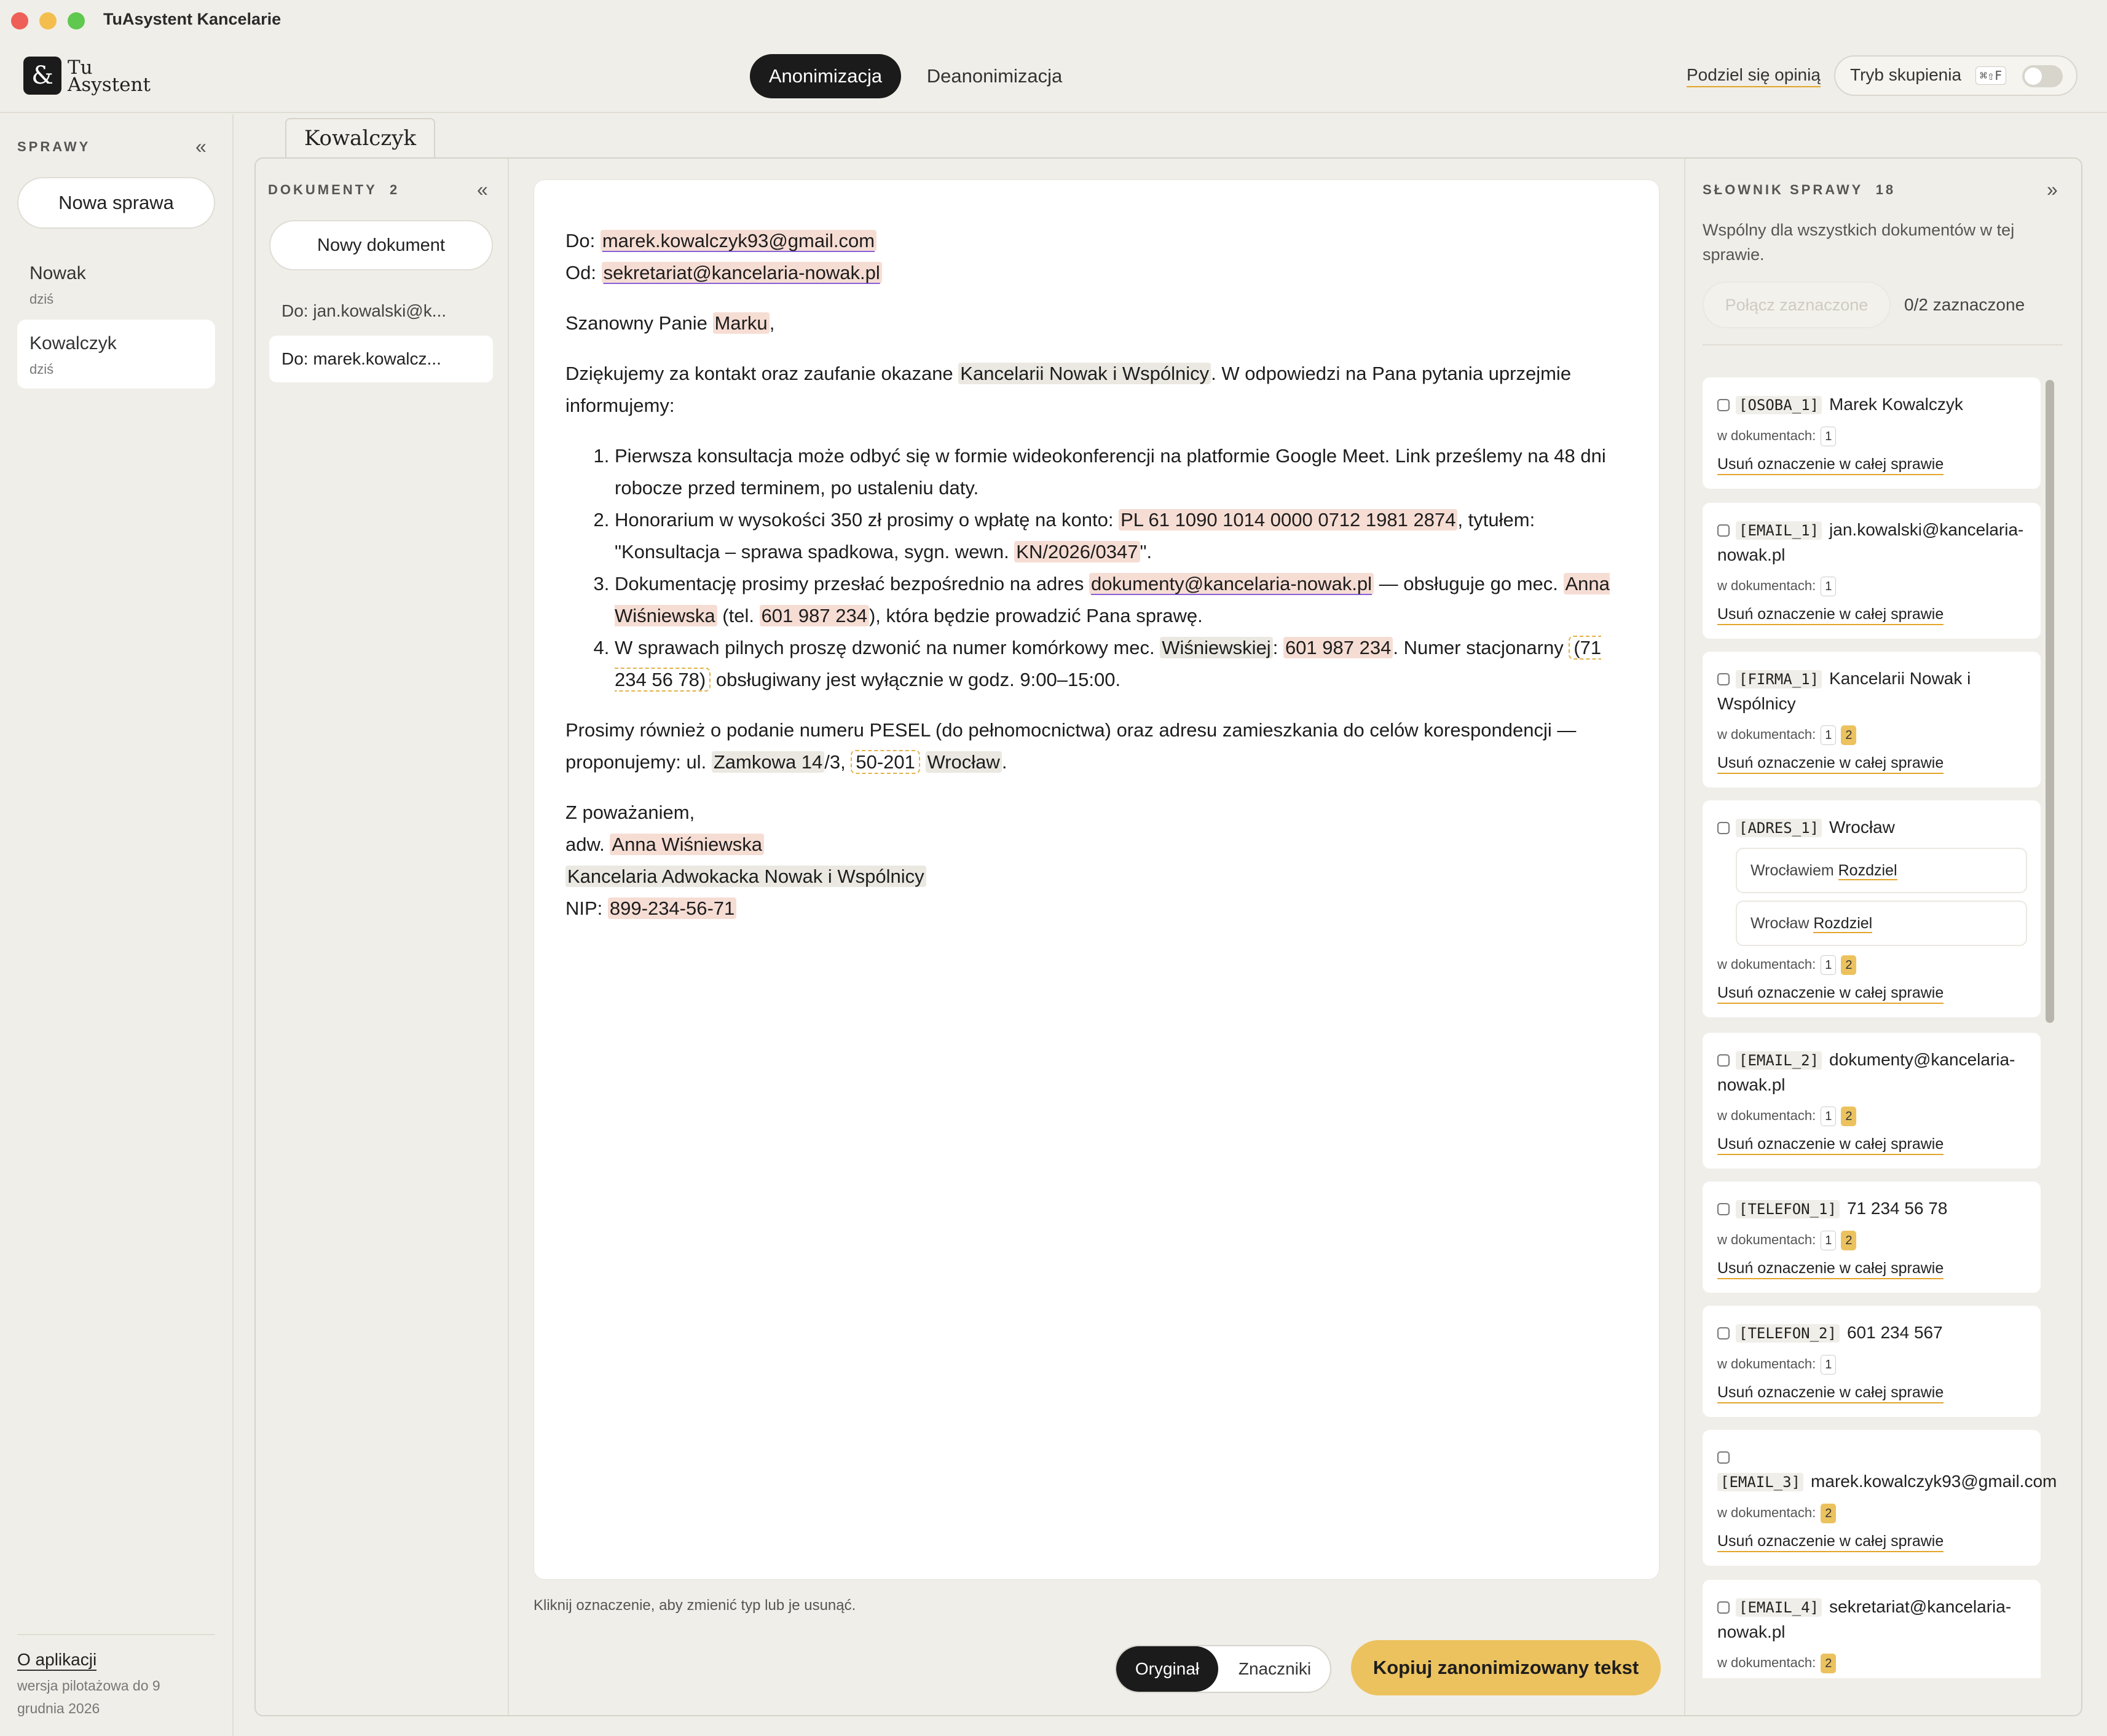 The height and width of the screenshot is (1736, 2107). Describe the element at coordinates (201, 146) in the screenshot. I see `collapse-sidebar-icon: «` at that location.